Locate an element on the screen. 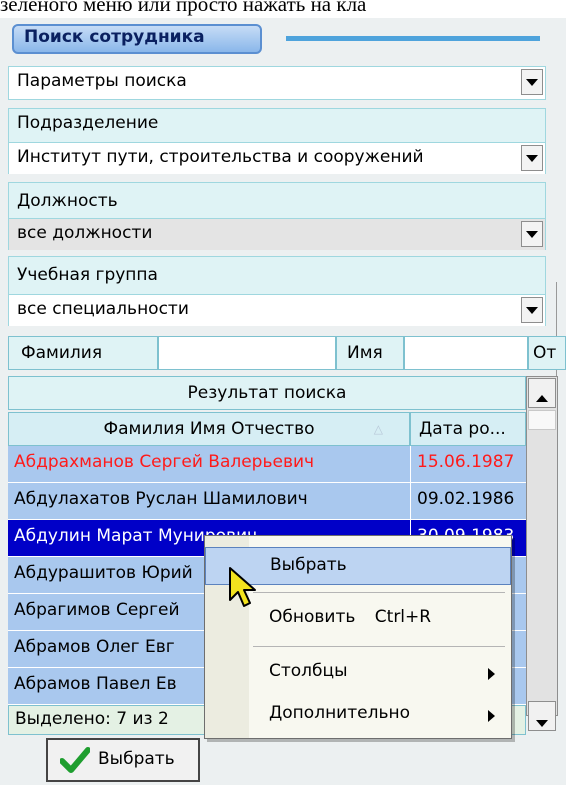 The width and height of the screenshot is (566, 785). menu-item-columns: Столбцы is located at coordinates (358, 673).